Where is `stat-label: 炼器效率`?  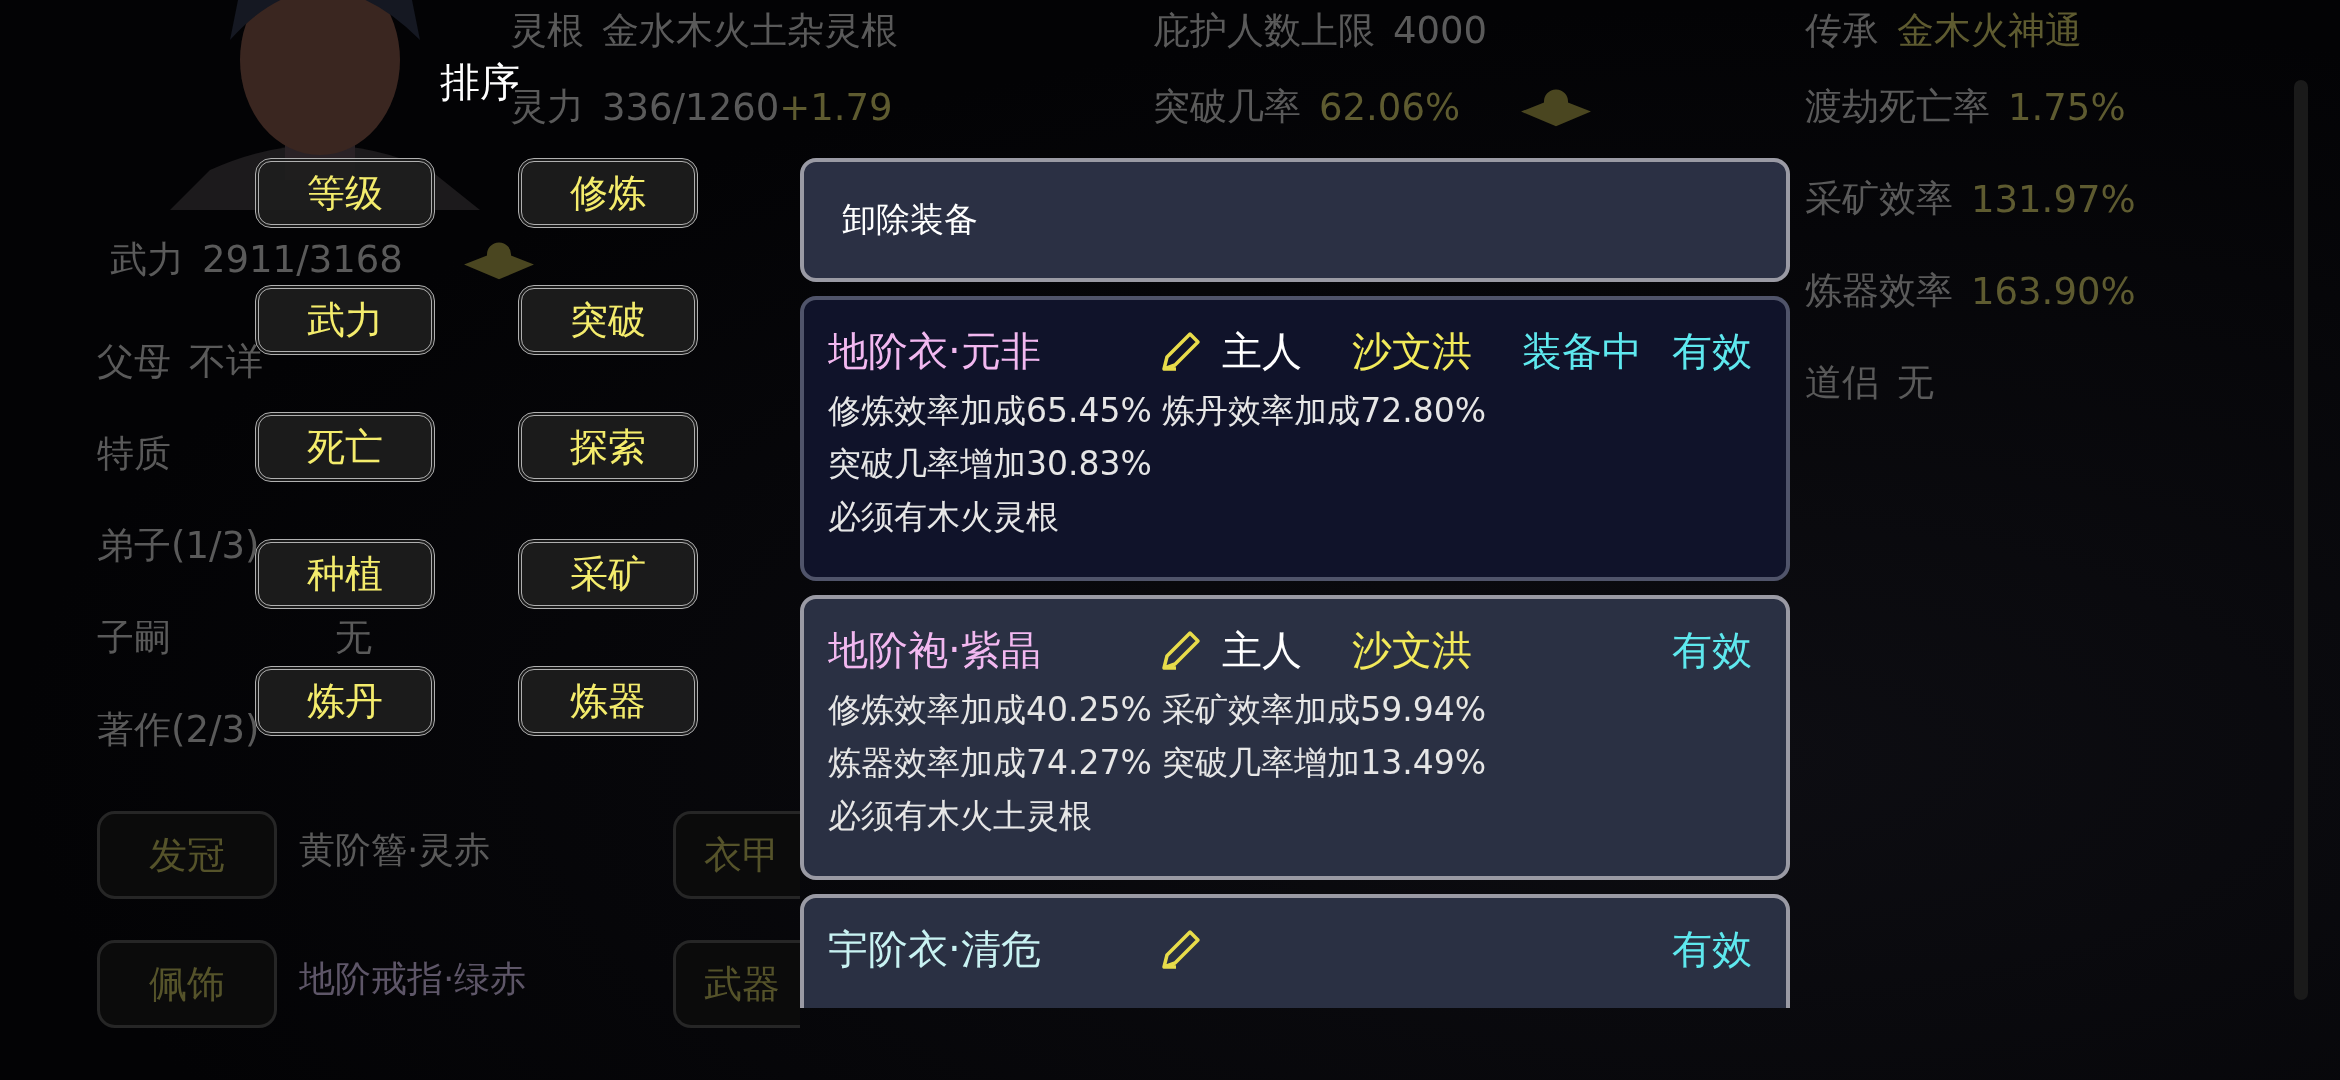 stat-label: 炼器效率 is located at coordinates (1879, 291).